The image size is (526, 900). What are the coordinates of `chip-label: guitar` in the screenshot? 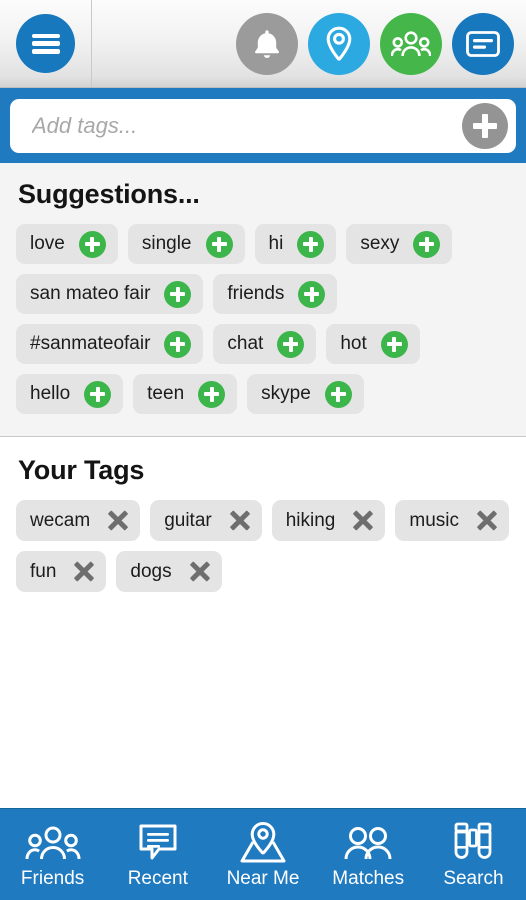 It's located at (188, 520).